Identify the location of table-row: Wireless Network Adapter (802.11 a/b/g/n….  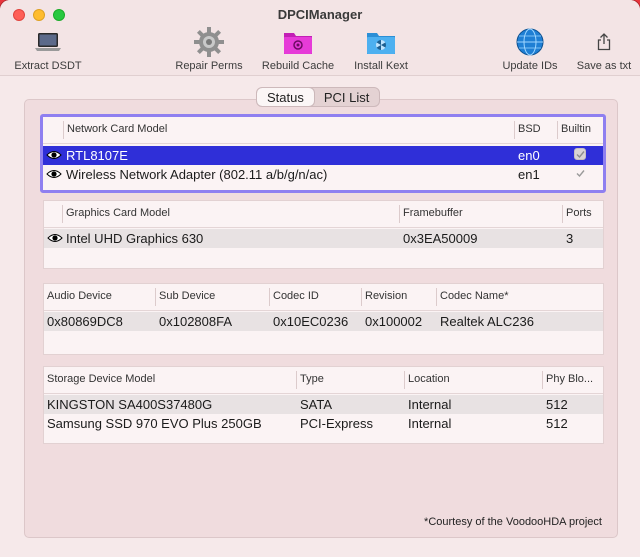
(323, 174).